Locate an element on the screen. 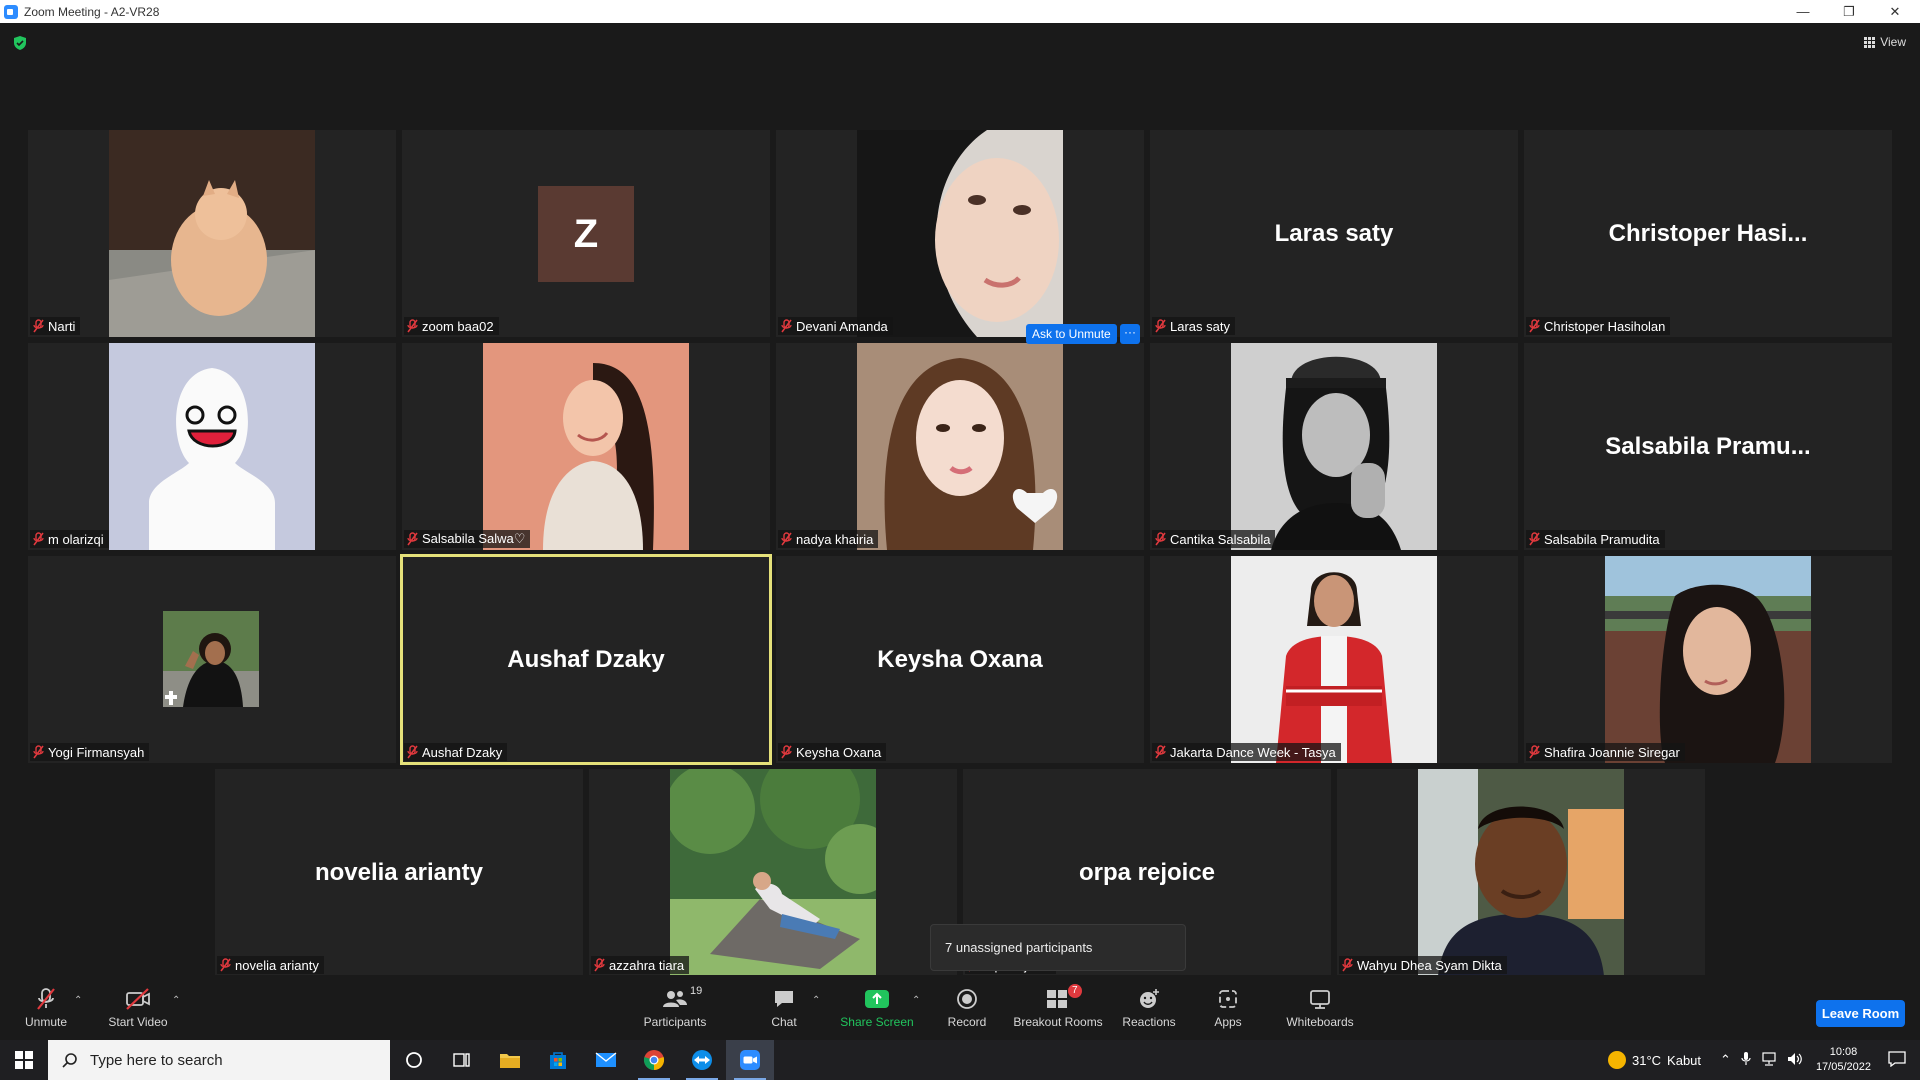 The width and height of the screenshot is (1920, 1080). weather-sun-icon is located at coordinates (1617, 1060).